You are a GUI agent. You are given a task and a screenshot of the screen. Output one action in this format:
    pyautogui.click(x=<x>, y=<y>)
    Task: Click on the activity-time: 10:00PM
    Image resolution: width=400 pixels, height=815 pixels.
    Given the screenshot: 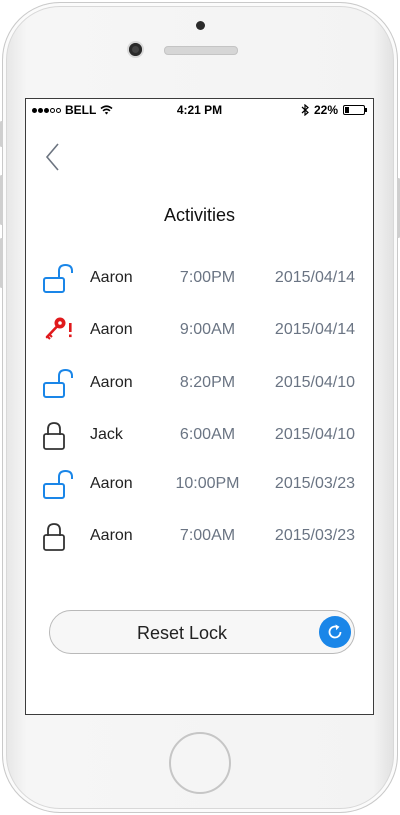 What is the action you would take?
    pyautogui.click(x=207, y=483)
    